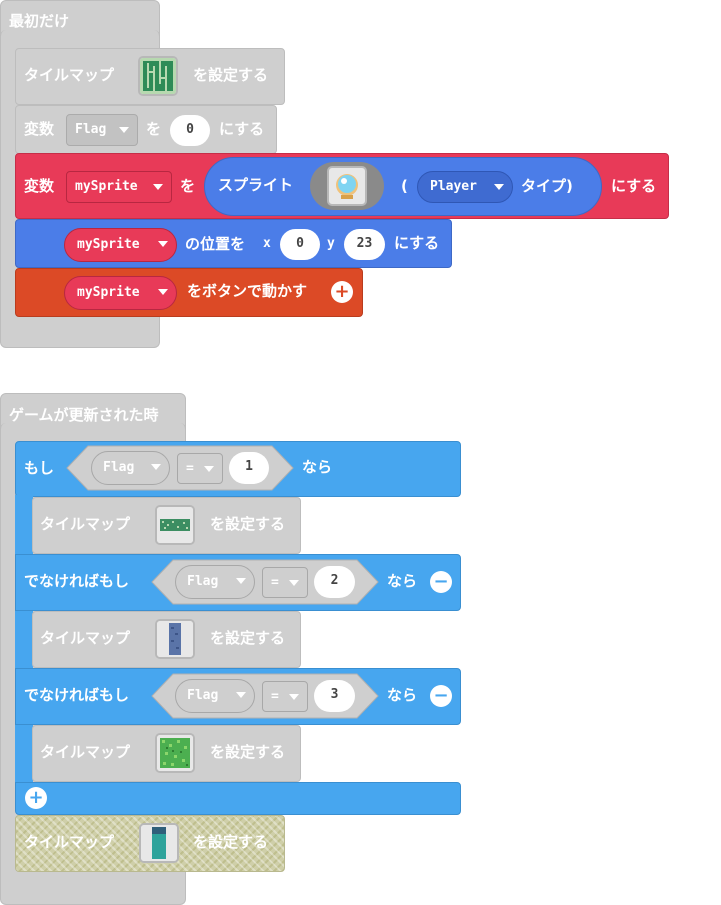 This screenshot has width=721, height=905. Describe the element at coordinates (154, 129) in the screenshot. I see `set-variable-mid: を` at that location.